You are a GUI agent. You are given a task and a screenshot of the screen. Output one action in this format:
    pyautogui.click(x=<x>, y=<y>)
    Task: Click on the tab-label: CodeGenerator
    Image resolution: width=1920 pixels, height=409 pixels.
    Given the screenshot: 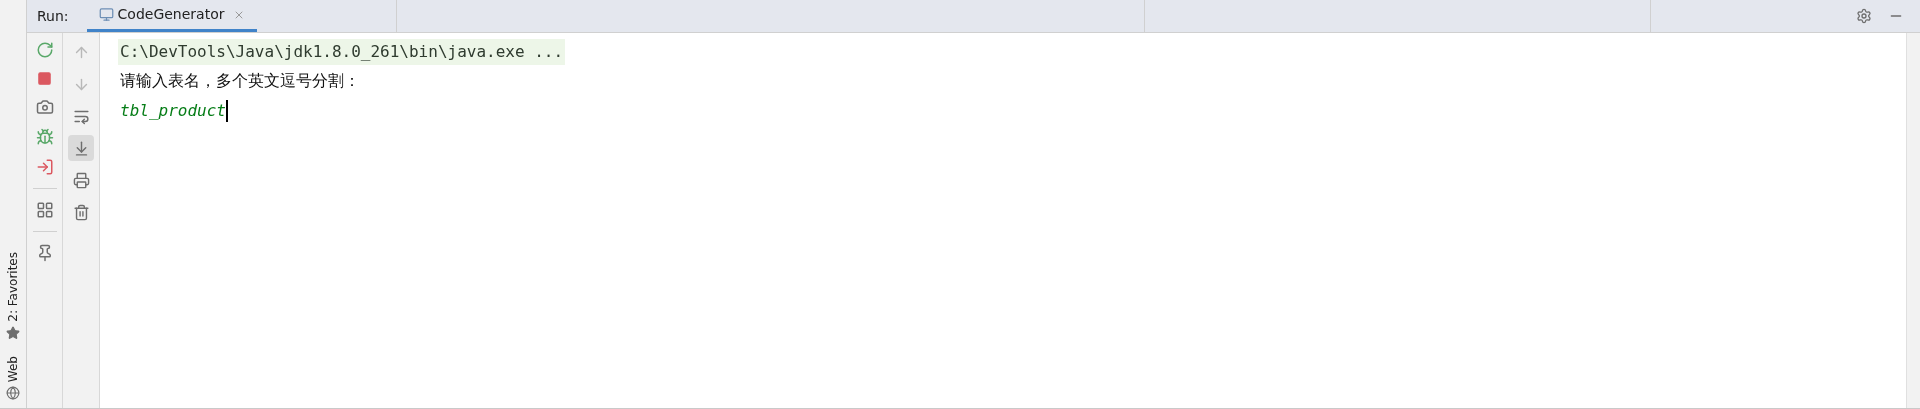 What is the action you would take?
    pyautogui.click(x=171, y=14)
    